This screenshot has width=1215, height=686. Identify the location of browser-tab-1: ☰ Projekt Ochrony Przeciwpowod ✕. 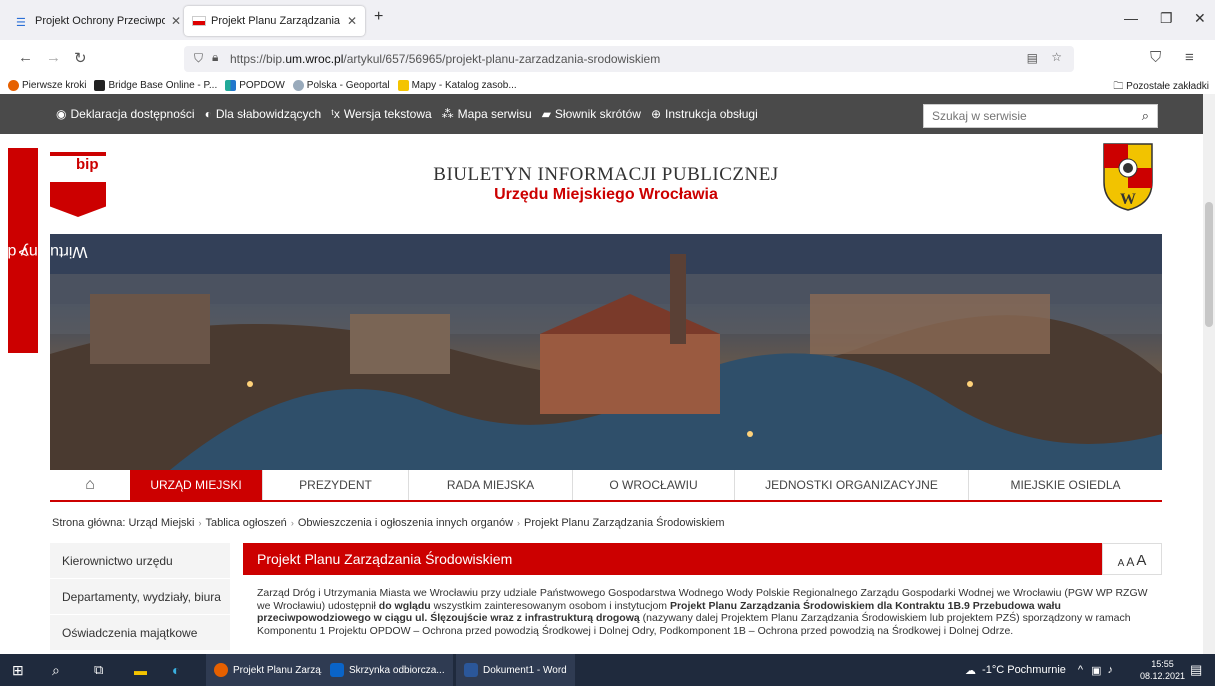
(98, 21).